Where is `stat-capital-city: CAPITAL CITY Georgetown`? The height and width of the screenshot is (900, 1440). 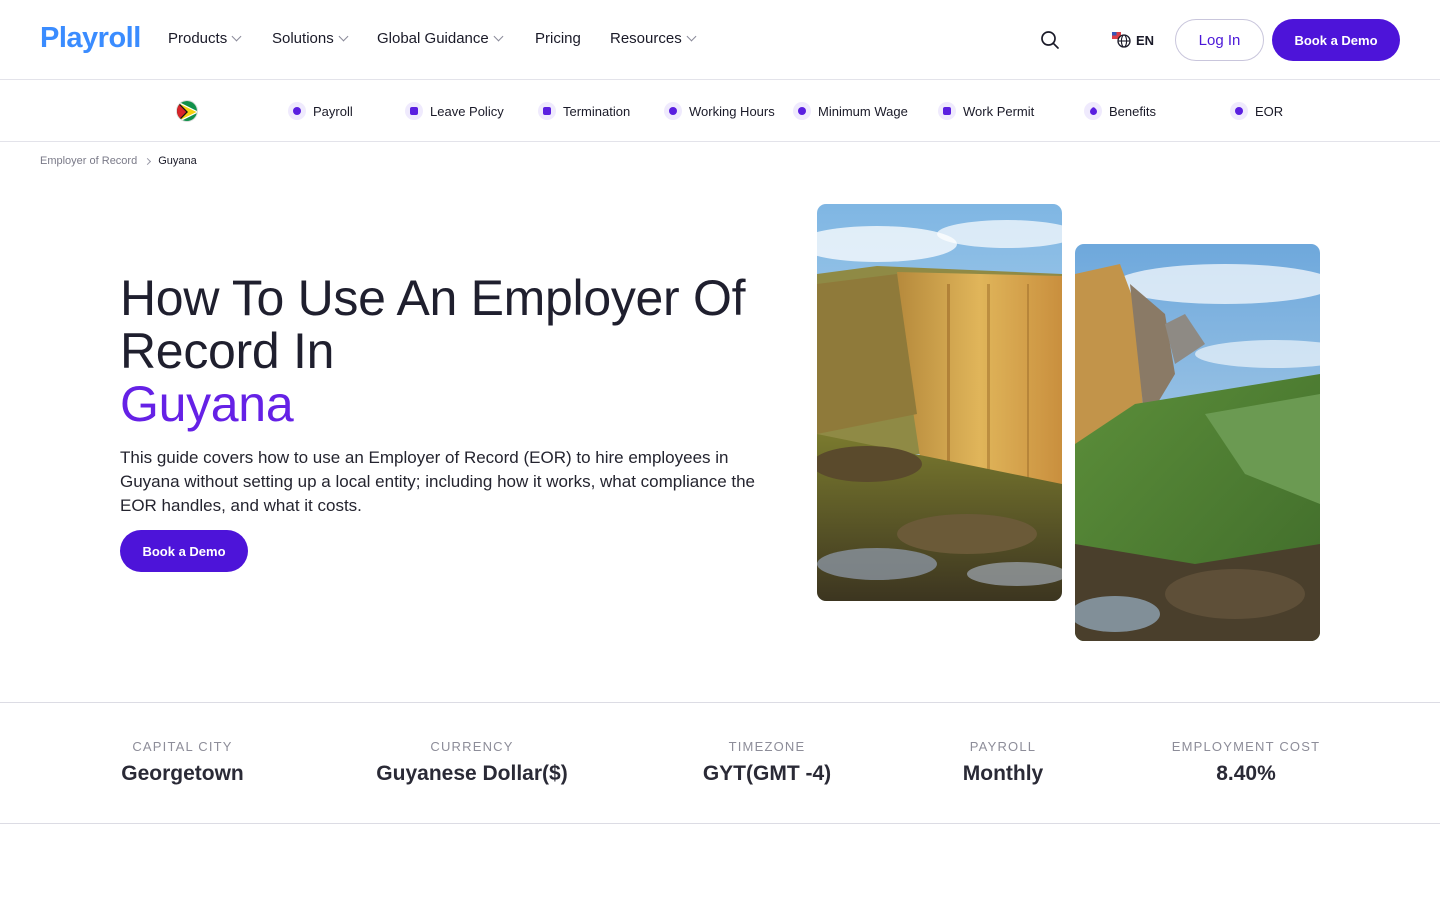 stat-capital-city: CAPITAL CITY Georgetown is located at coordinates (182, 762).